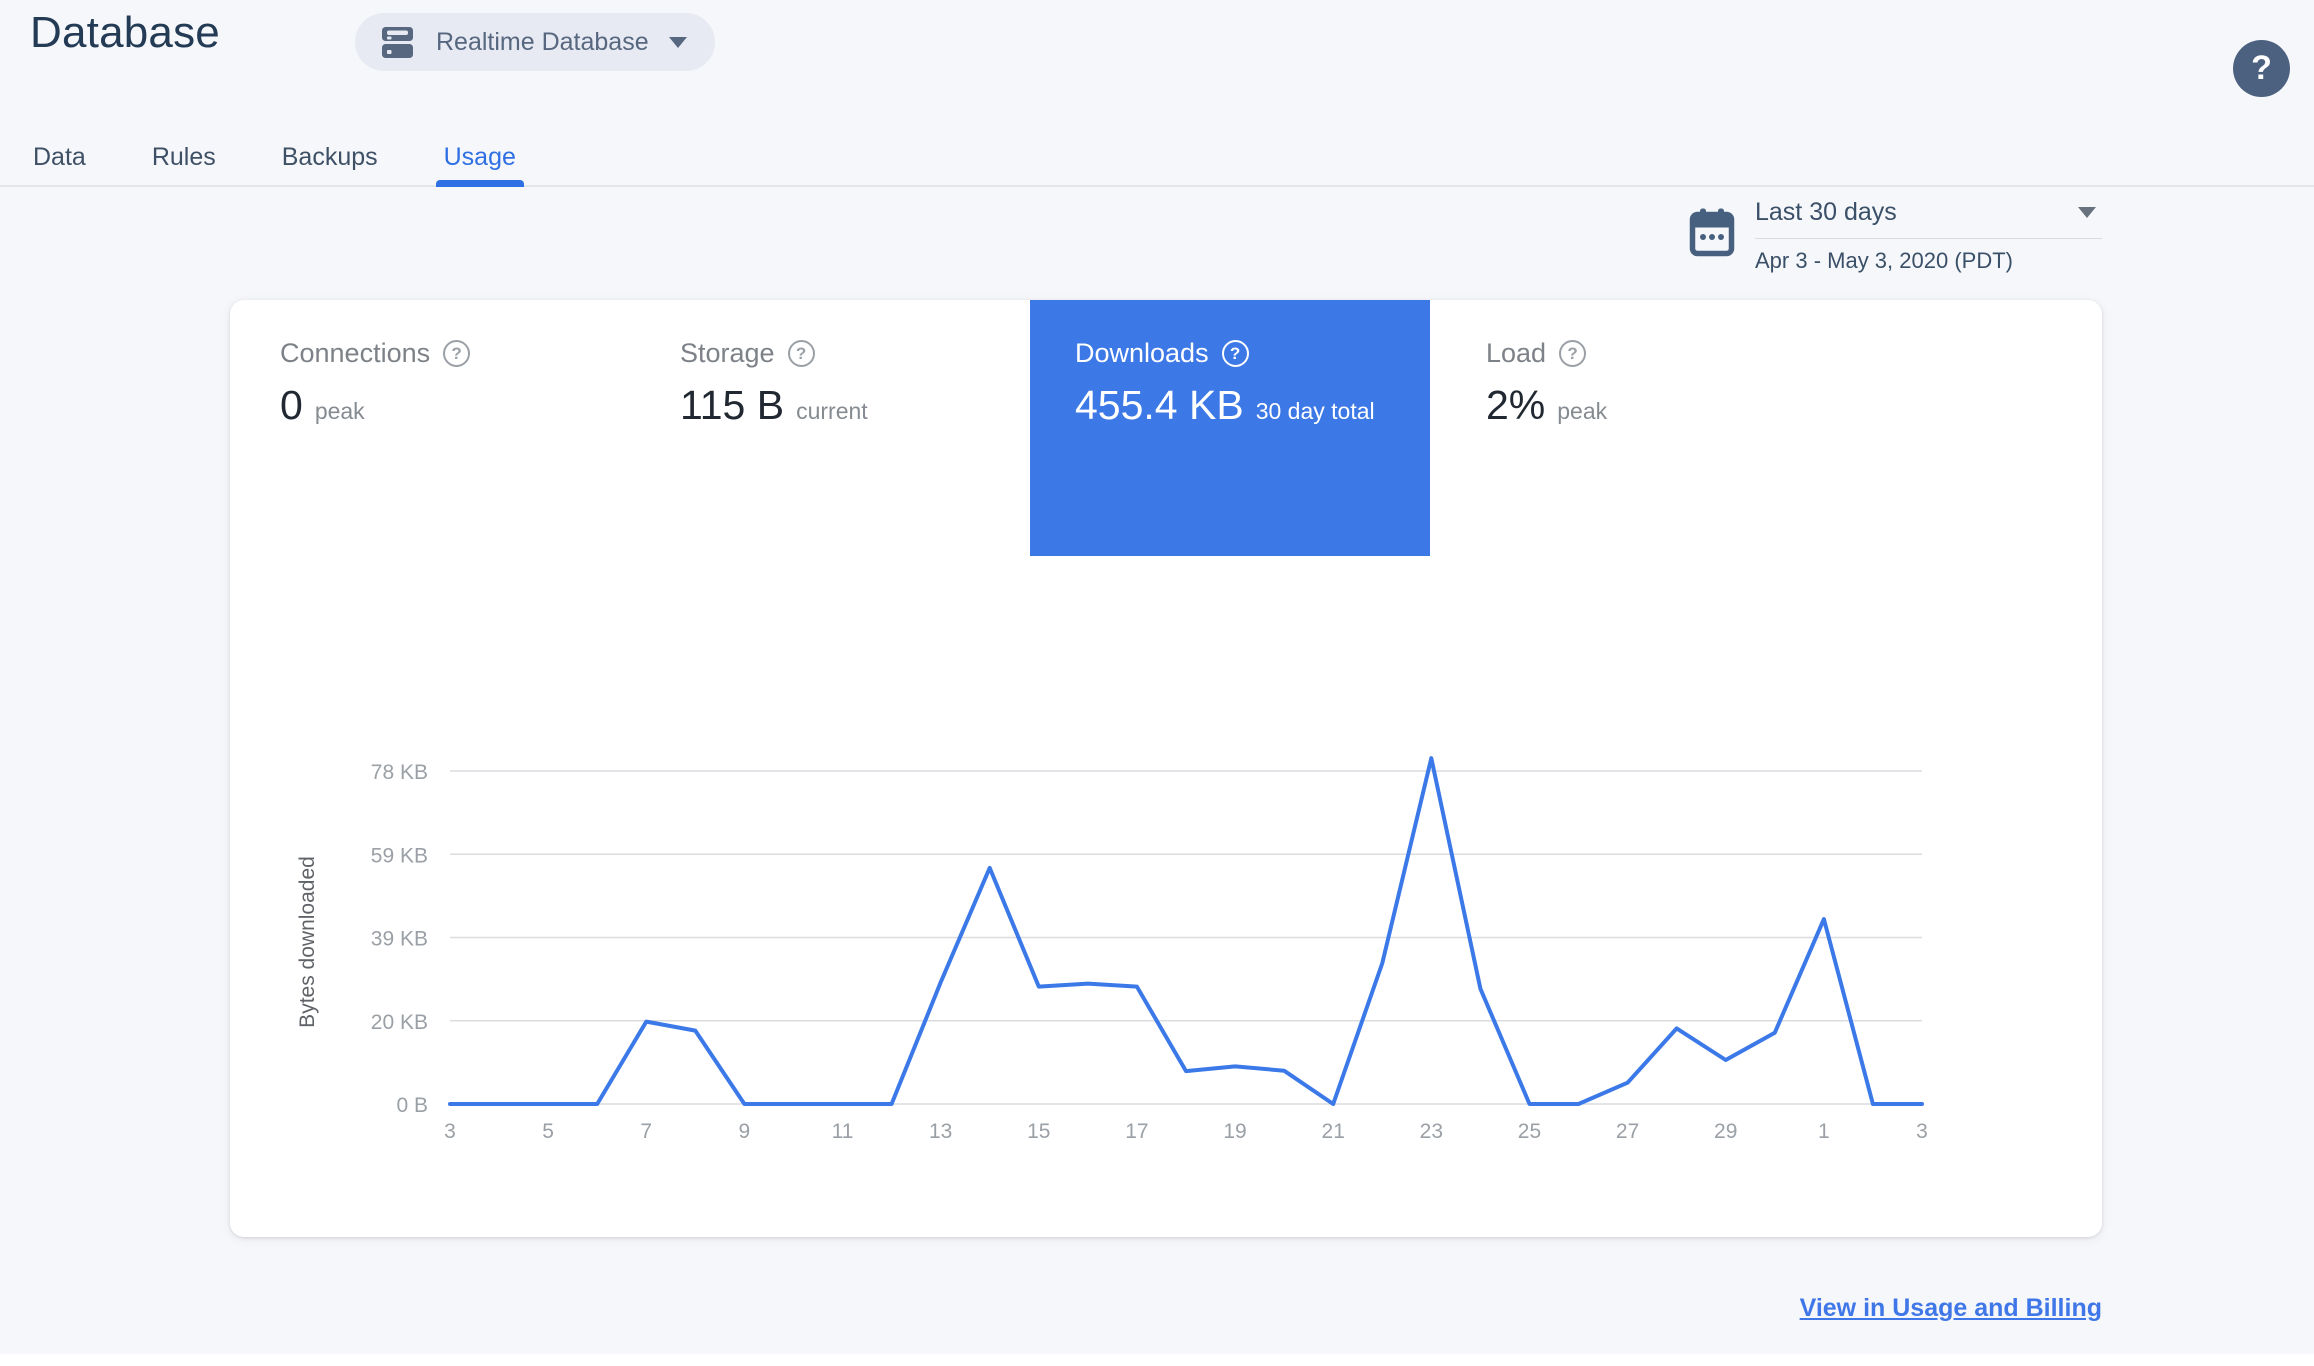 The height and width of the screenshot is (1366, 2314). What do you see at coordinates (940, 1131) in the screenshot?
I see `svg-text: 13` at bounding box center [940, 1131].